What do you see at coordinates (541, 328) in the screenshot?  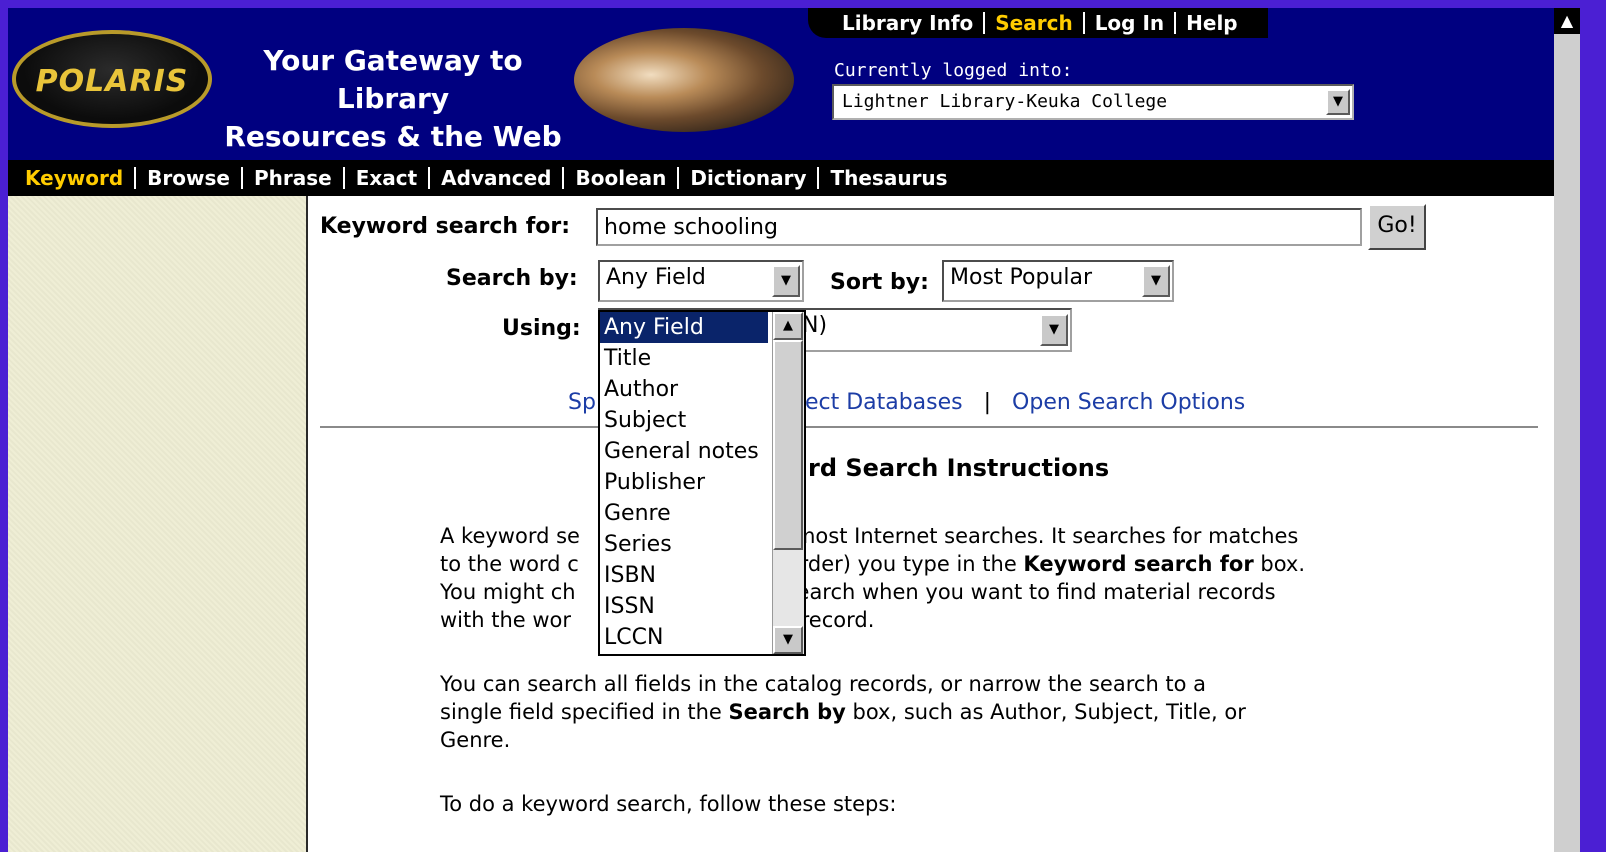 I see `using-label: Using:` at bounding box center [541, 328].